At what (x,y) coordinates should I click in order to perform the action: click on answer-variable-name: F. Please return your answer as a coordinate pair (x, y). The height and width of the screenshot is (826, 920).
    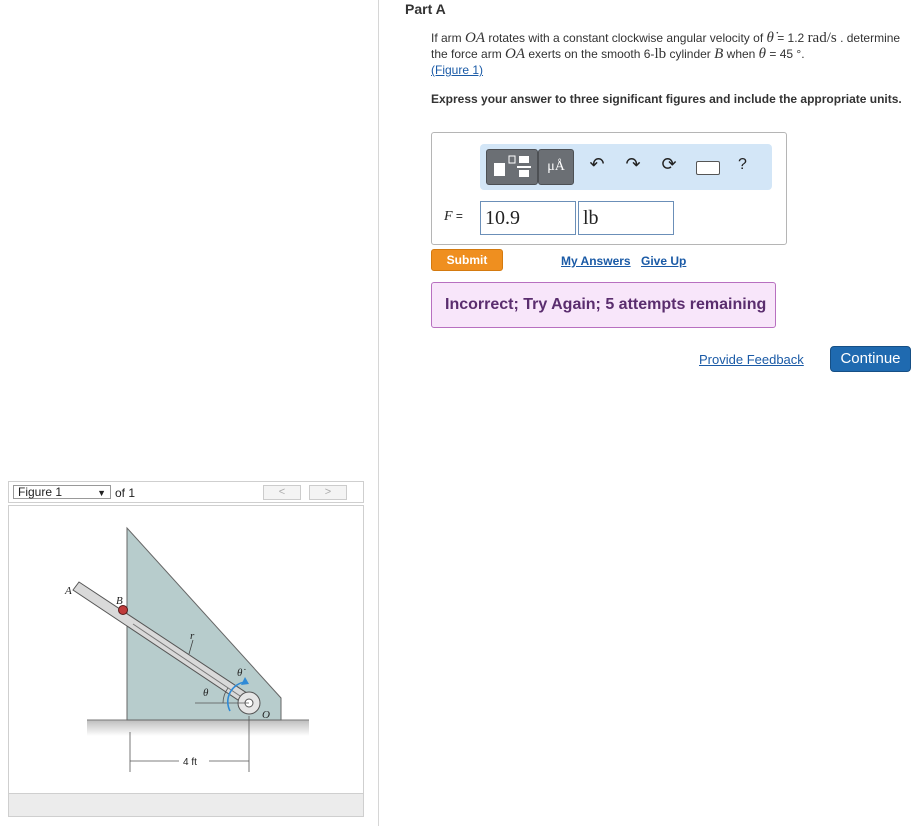
    Looking at the image, I should click on (448, 216).